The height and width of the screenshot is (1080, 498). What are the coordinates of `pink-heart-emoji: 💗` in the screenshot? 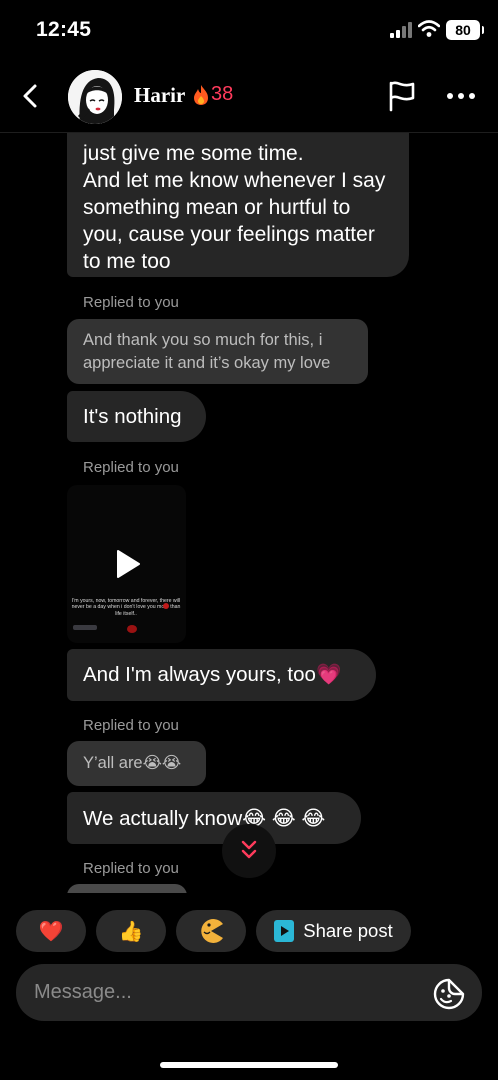 It's located at (328, 674).